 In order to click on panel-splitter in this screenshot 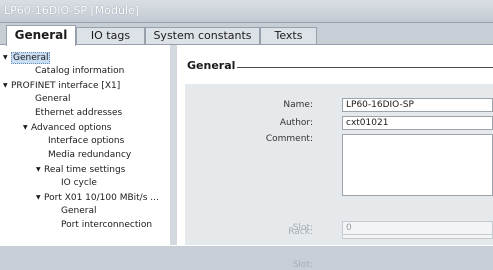, I will do `click(173, 145)`.